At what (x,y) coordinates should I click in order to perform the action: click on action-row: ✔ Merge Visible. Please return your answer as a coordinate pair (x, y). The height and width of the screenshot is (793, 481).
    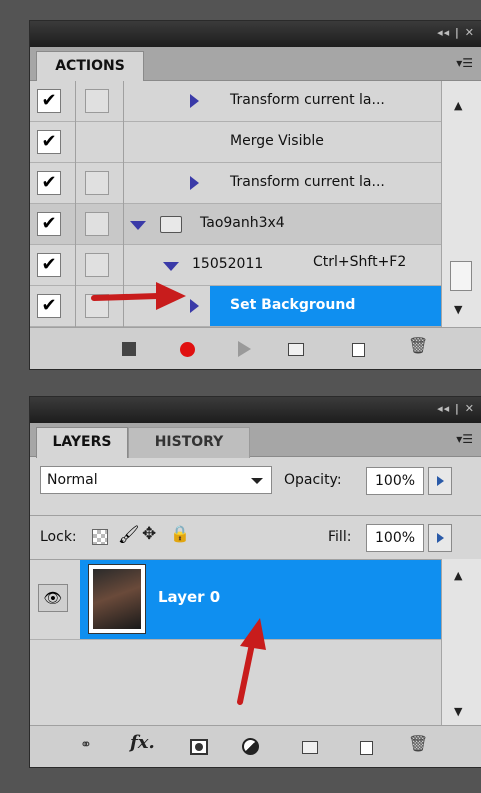
    Looking at the image, I should click on (236, 142).